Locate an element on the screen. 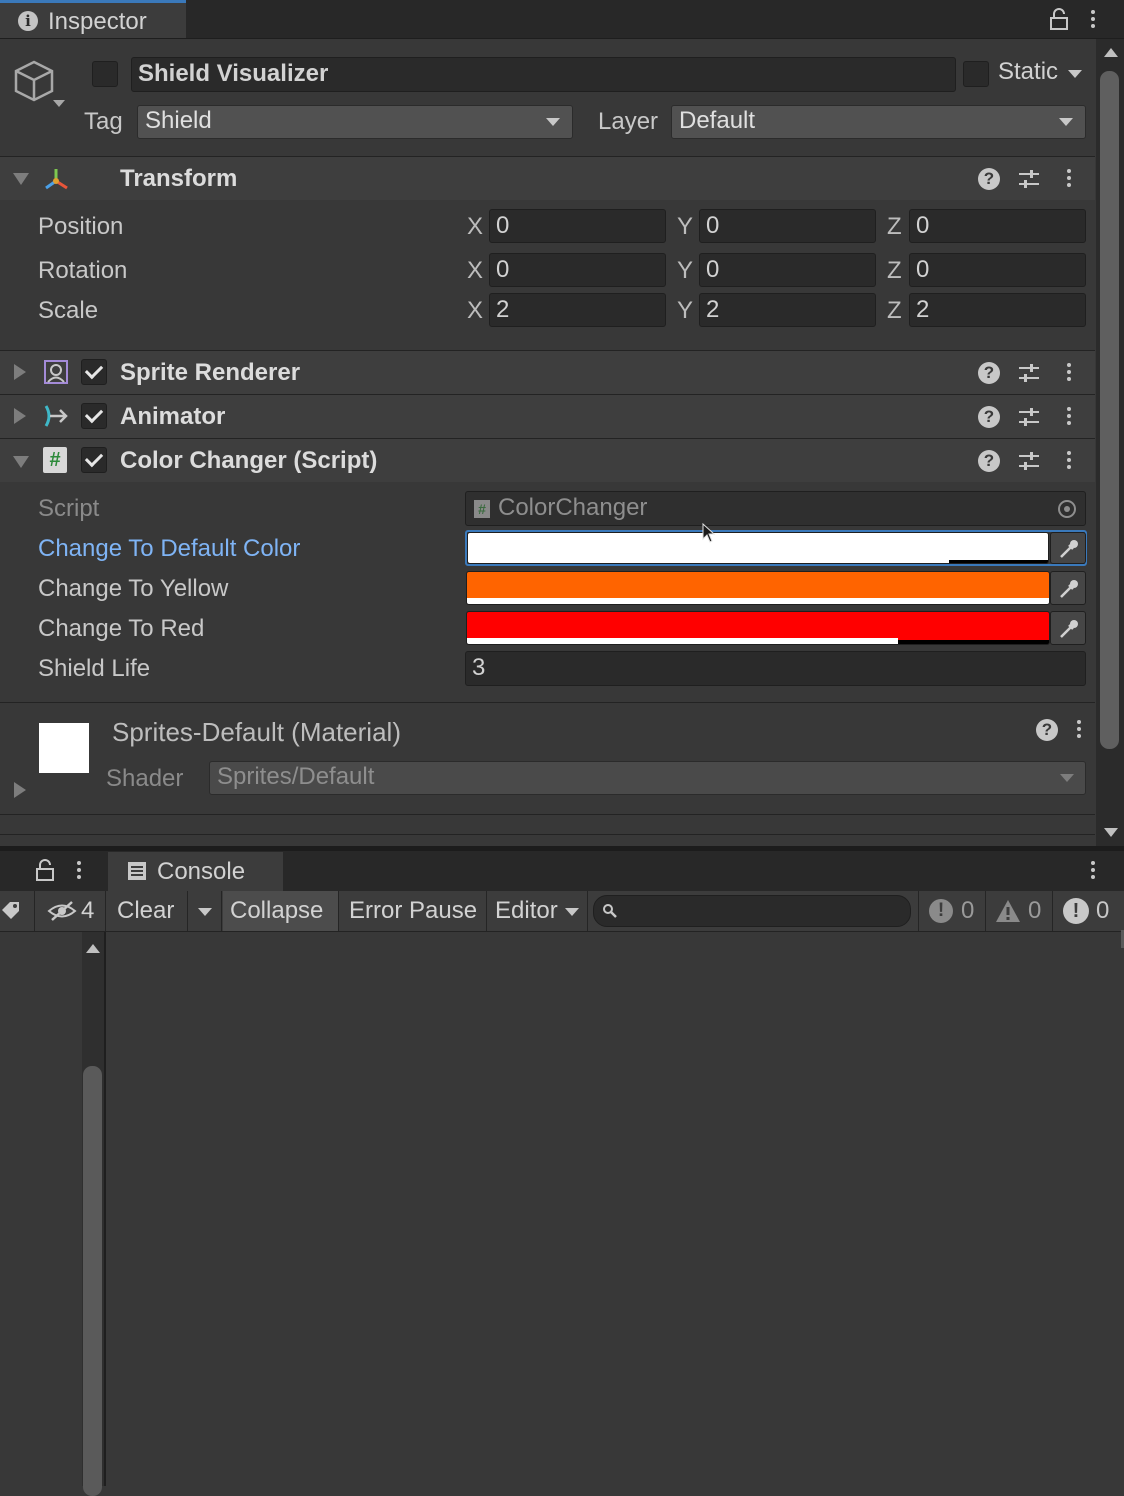  warning-filter-toggle: 0 is located at coordinates (1018, 911).